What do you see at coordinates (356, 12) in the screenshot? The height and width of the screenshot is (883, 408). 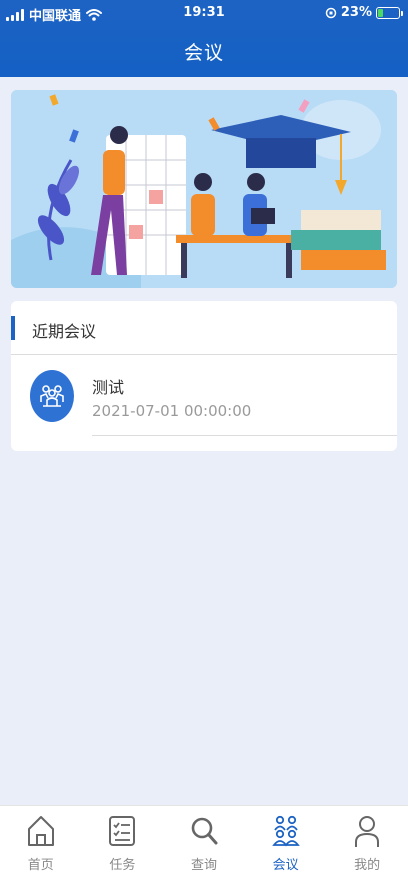 I see `battery-percent: 23%` at bounding box center [356, 12].